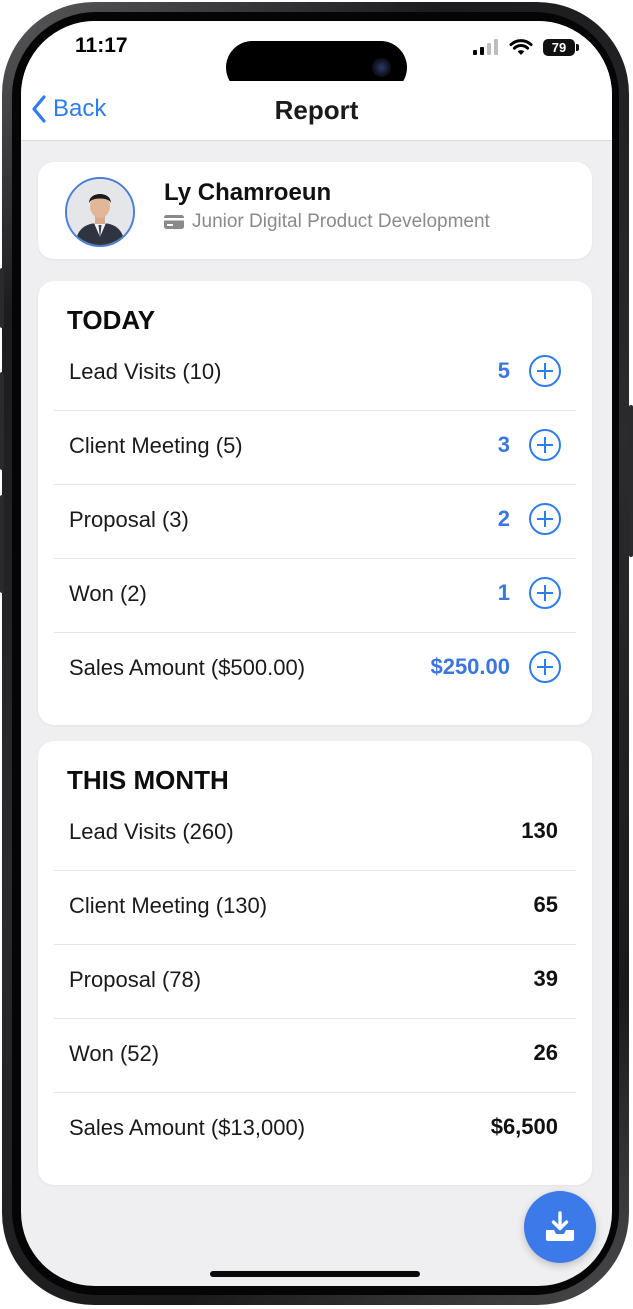 The width and height of the screenshot is (633, 1309). Describe the element at coordinates (187, 667) in the screenshot. I see `row-label: Sales Amount ($500.00)` at that location.